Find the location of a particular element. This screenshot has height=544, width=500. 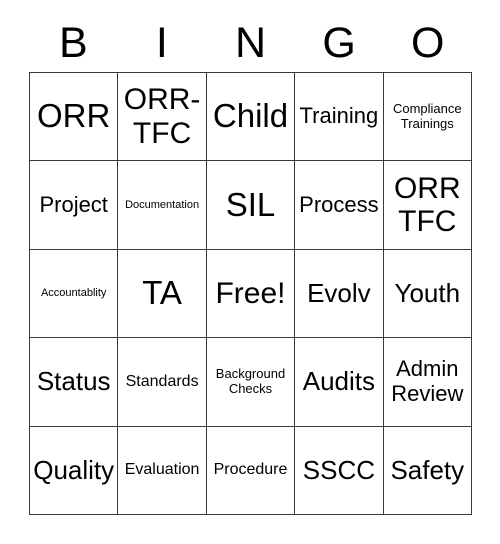

bingo-cell-label: Procedure is located at coordinates (250, 470).